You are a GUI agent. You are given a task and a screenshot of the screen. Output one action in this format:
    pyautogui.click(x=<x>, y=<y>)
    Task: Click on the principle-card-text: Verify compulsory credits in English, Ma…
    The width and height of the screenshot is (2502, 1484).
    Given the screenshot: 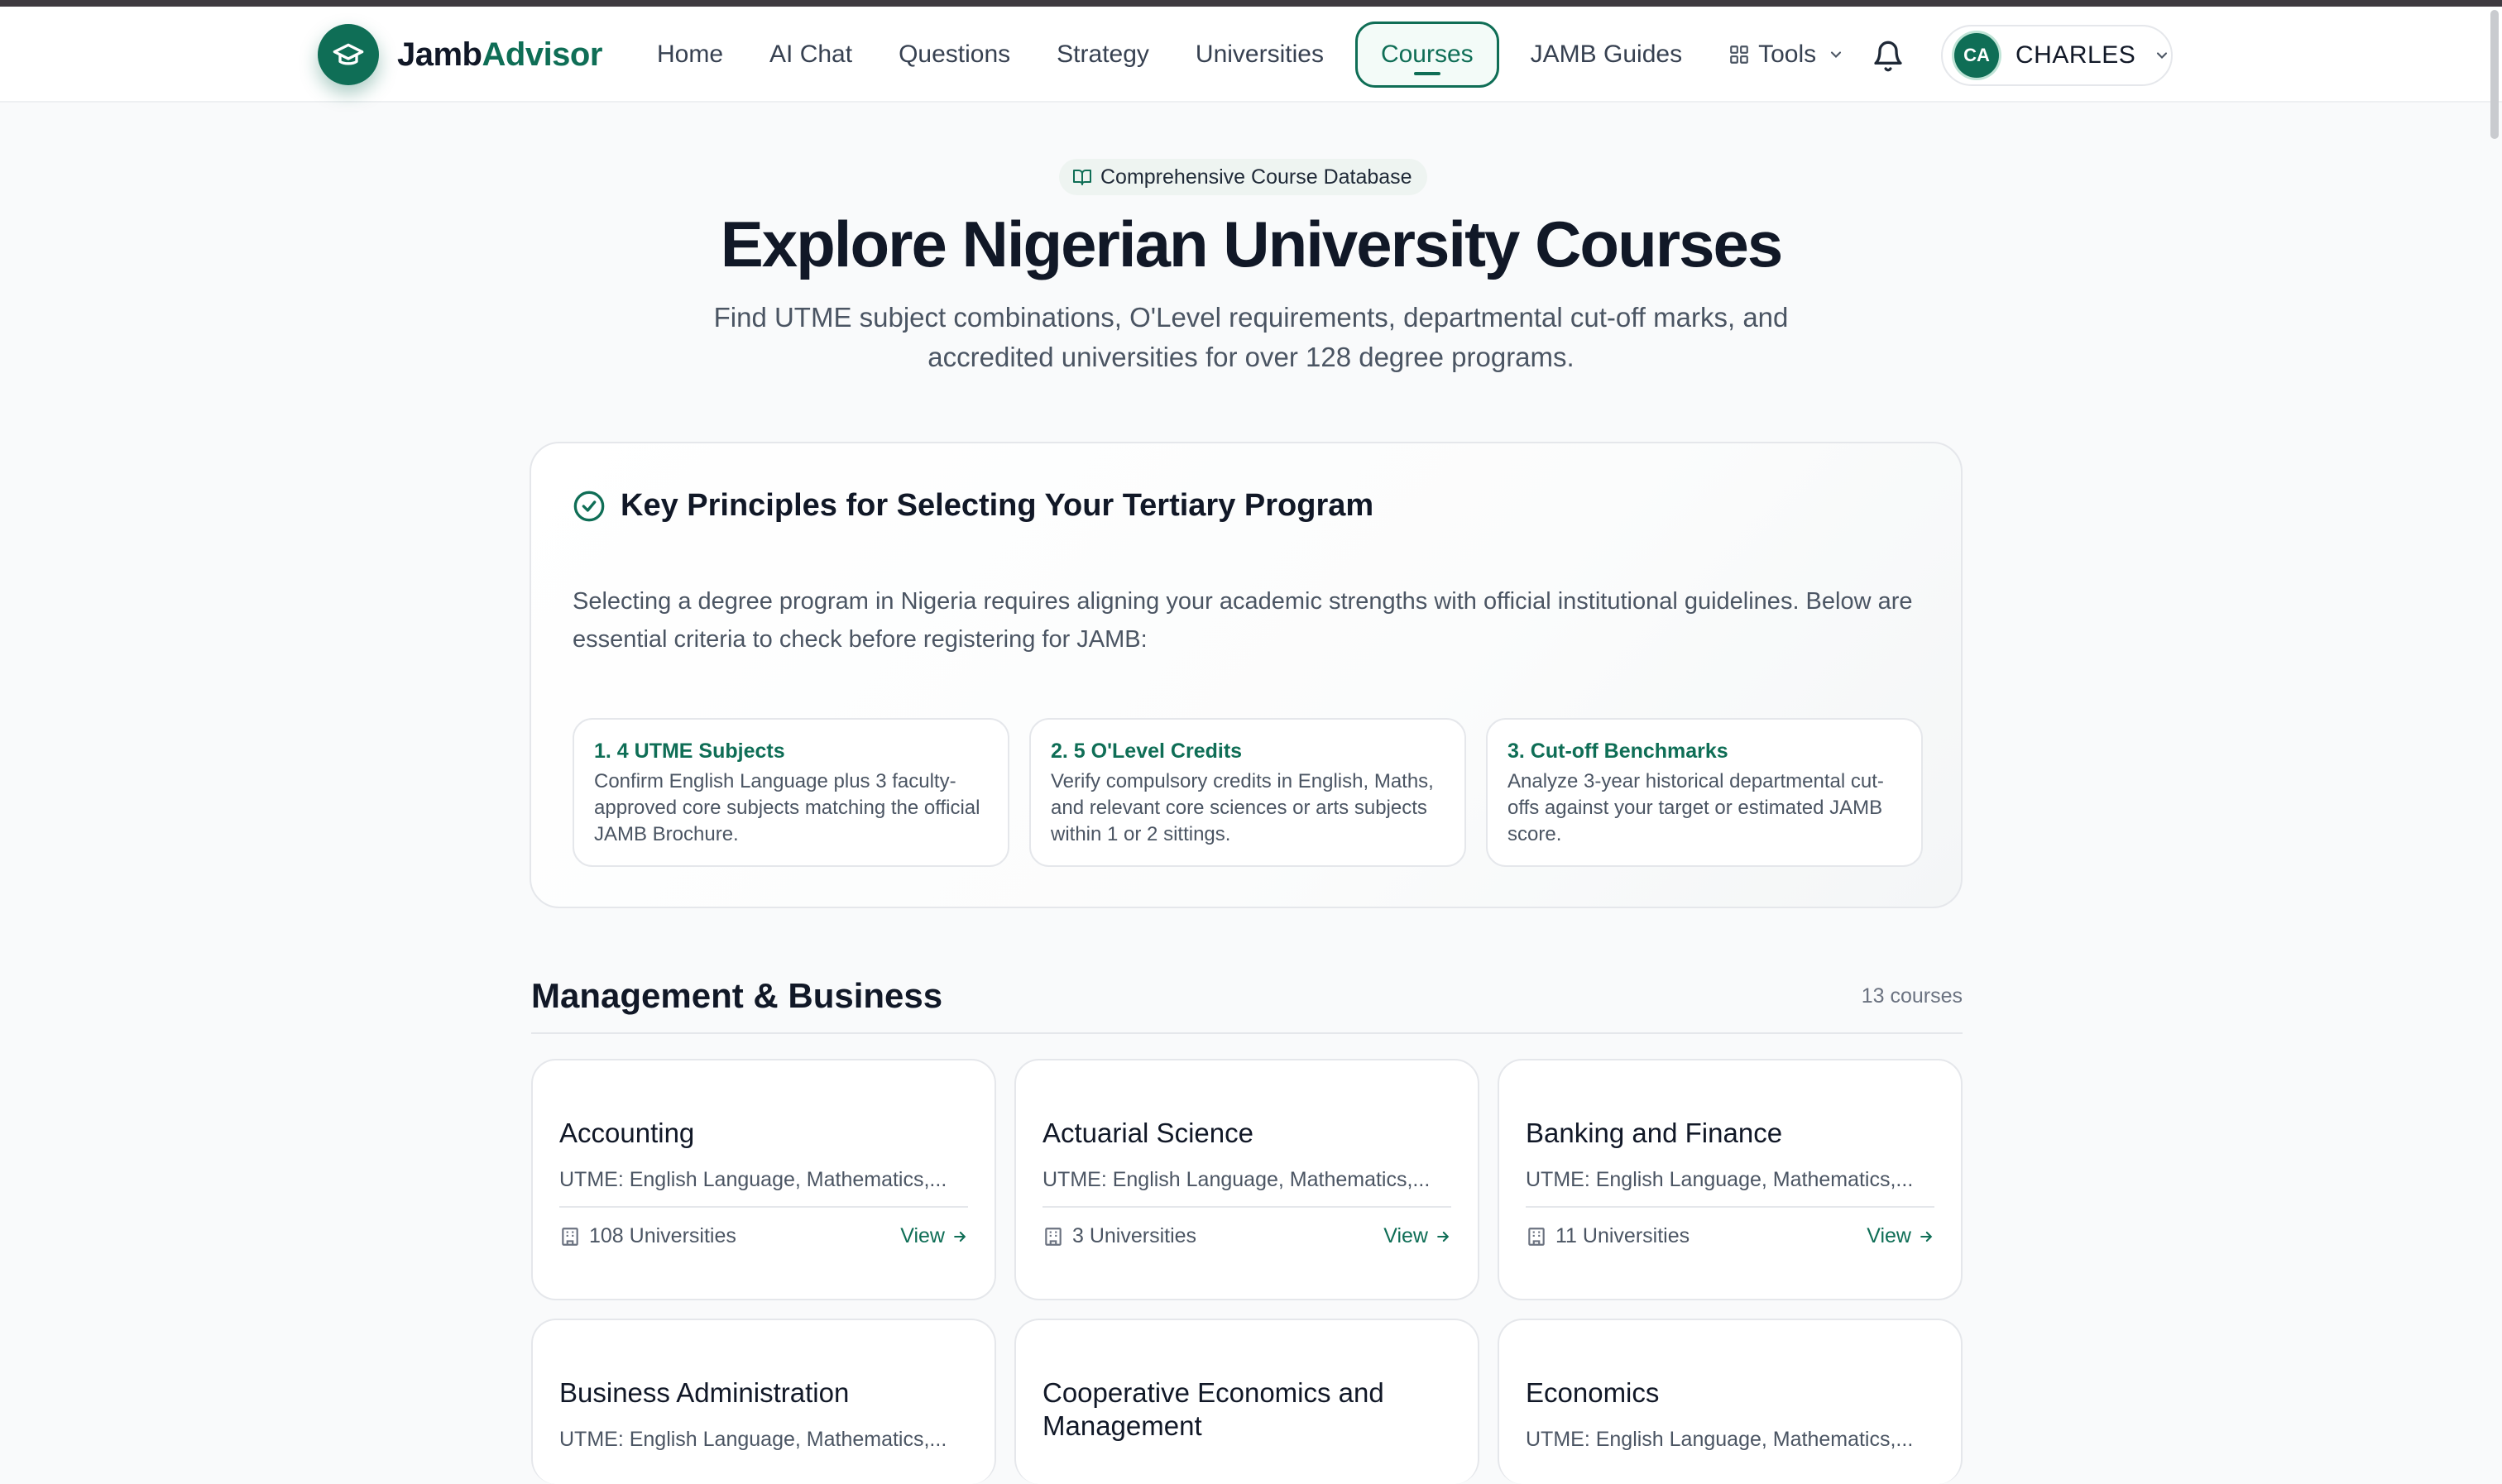 What is the action you would take?
    pyautogui.click(x=1242, y=807)
    